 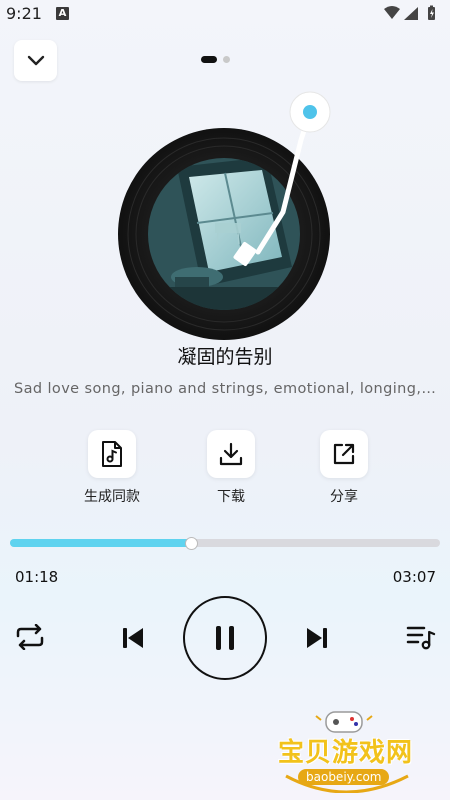 I want to click on download-label: 下载, so click(x=231, y=497).